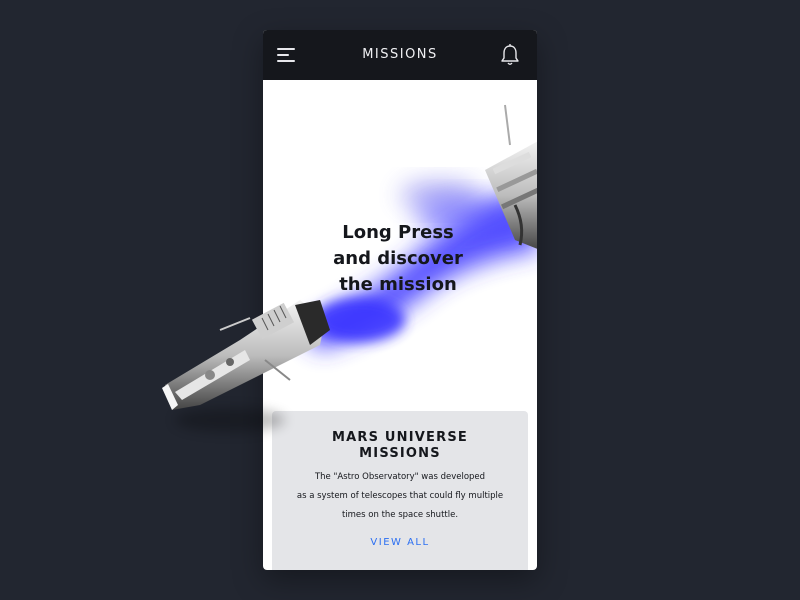 The width and height of the screenshot is (800, 600). Describe the element at coordinates (398, 258) in the screenshot. I see `hero-headline: Long Press and discover the mission` at that location.